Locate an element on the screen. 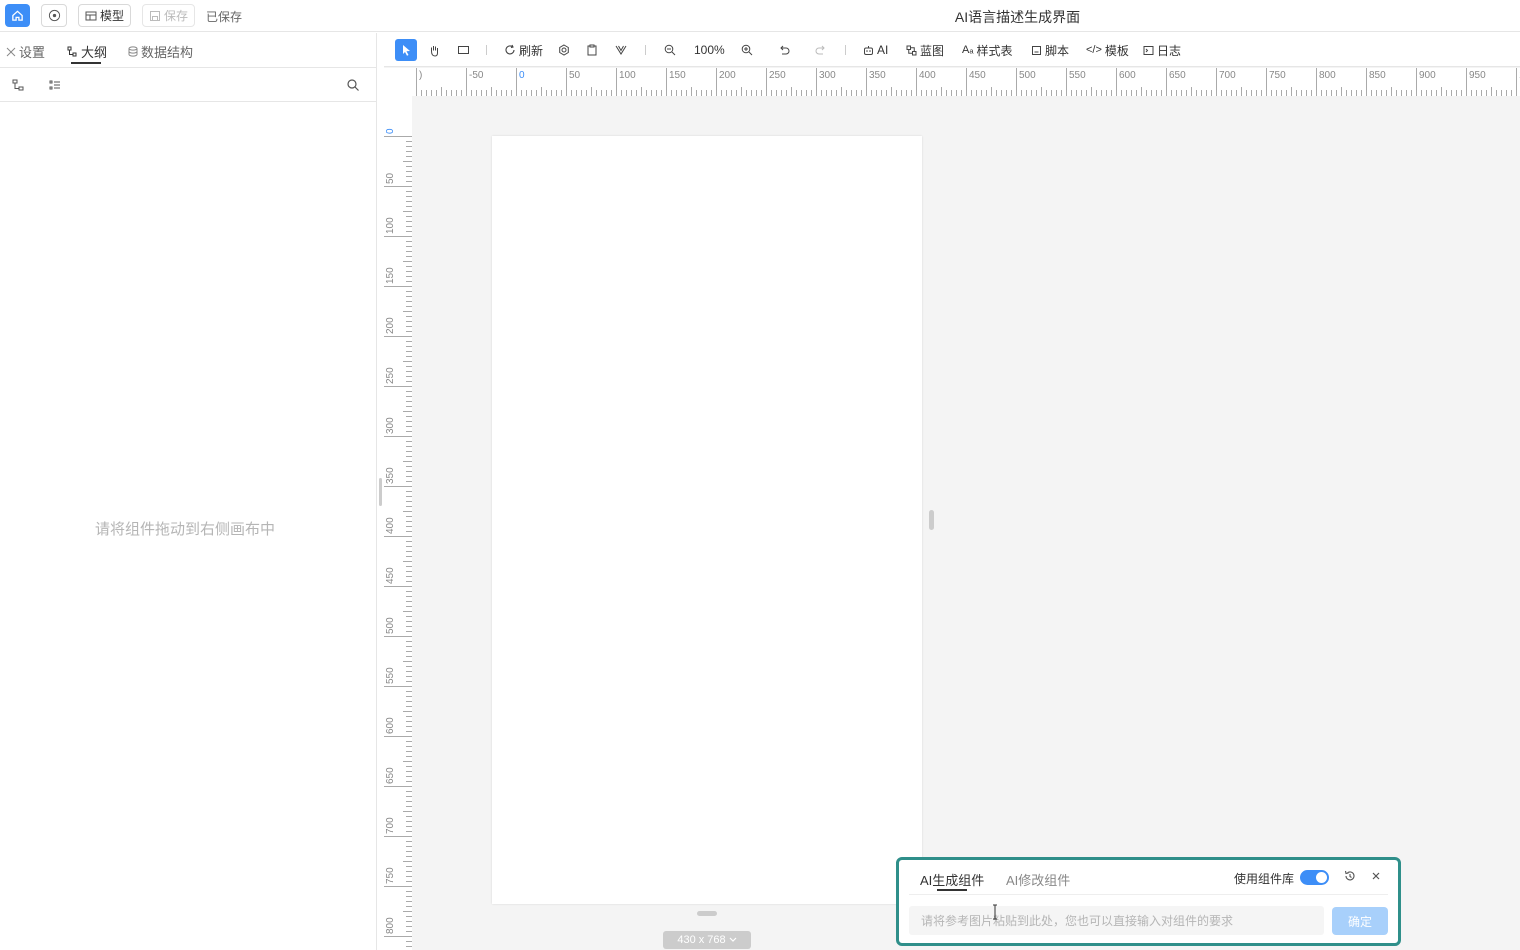 The width and height of the screenshot is (1520, 950). tab-settings: 设置 is located at coordinates (25, 51).